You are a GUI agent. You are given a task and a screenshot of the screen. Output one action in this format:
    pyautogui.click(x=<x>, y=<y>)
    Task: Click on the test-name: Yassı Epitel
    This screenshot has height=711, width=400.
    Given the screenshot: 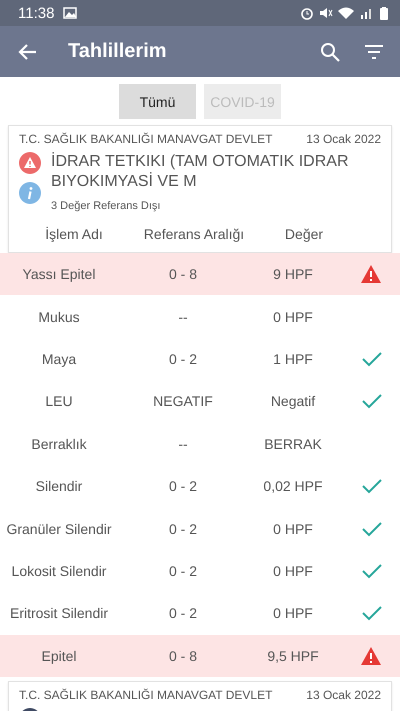 What is the action you would take?
    pyautogui.click(x=59, y=274)
    